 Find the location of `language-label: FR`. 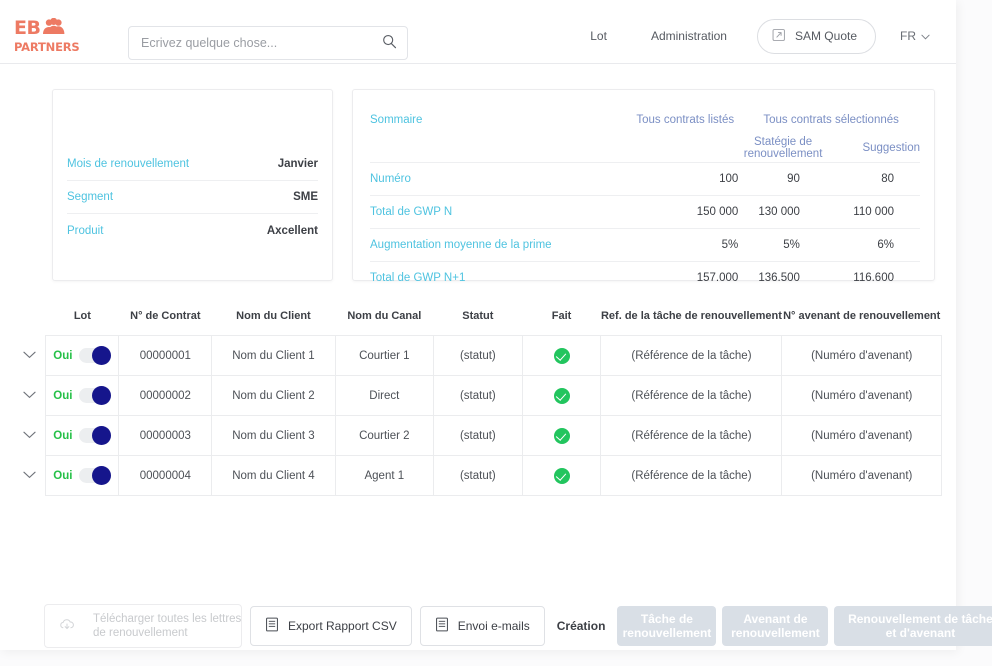

language-label: FR is located at coordinates (908, 36).